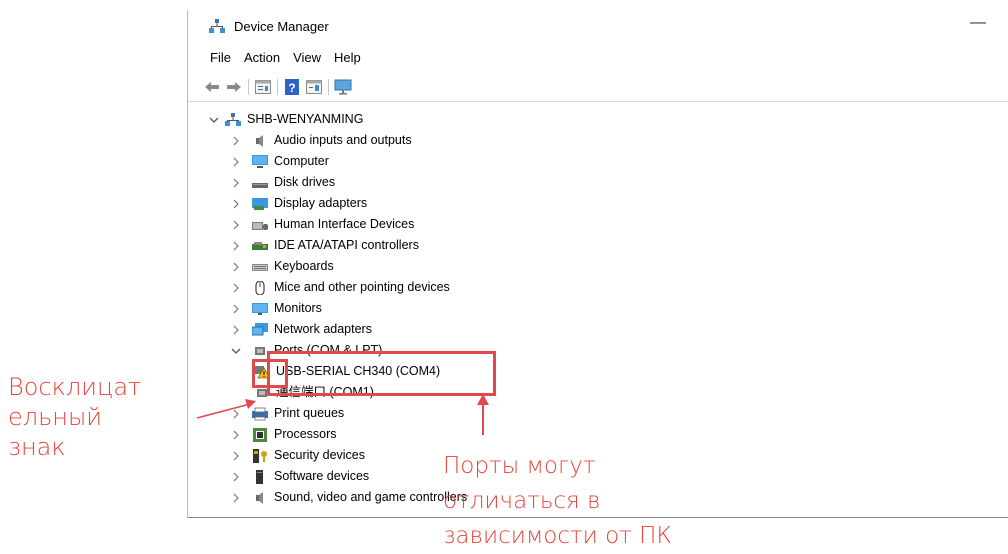 The image size is (1008, 554). What do you see at coordinates (314, 87) in the screenshot?
I see `update-driver-icon` at bounding box center [314, 87].